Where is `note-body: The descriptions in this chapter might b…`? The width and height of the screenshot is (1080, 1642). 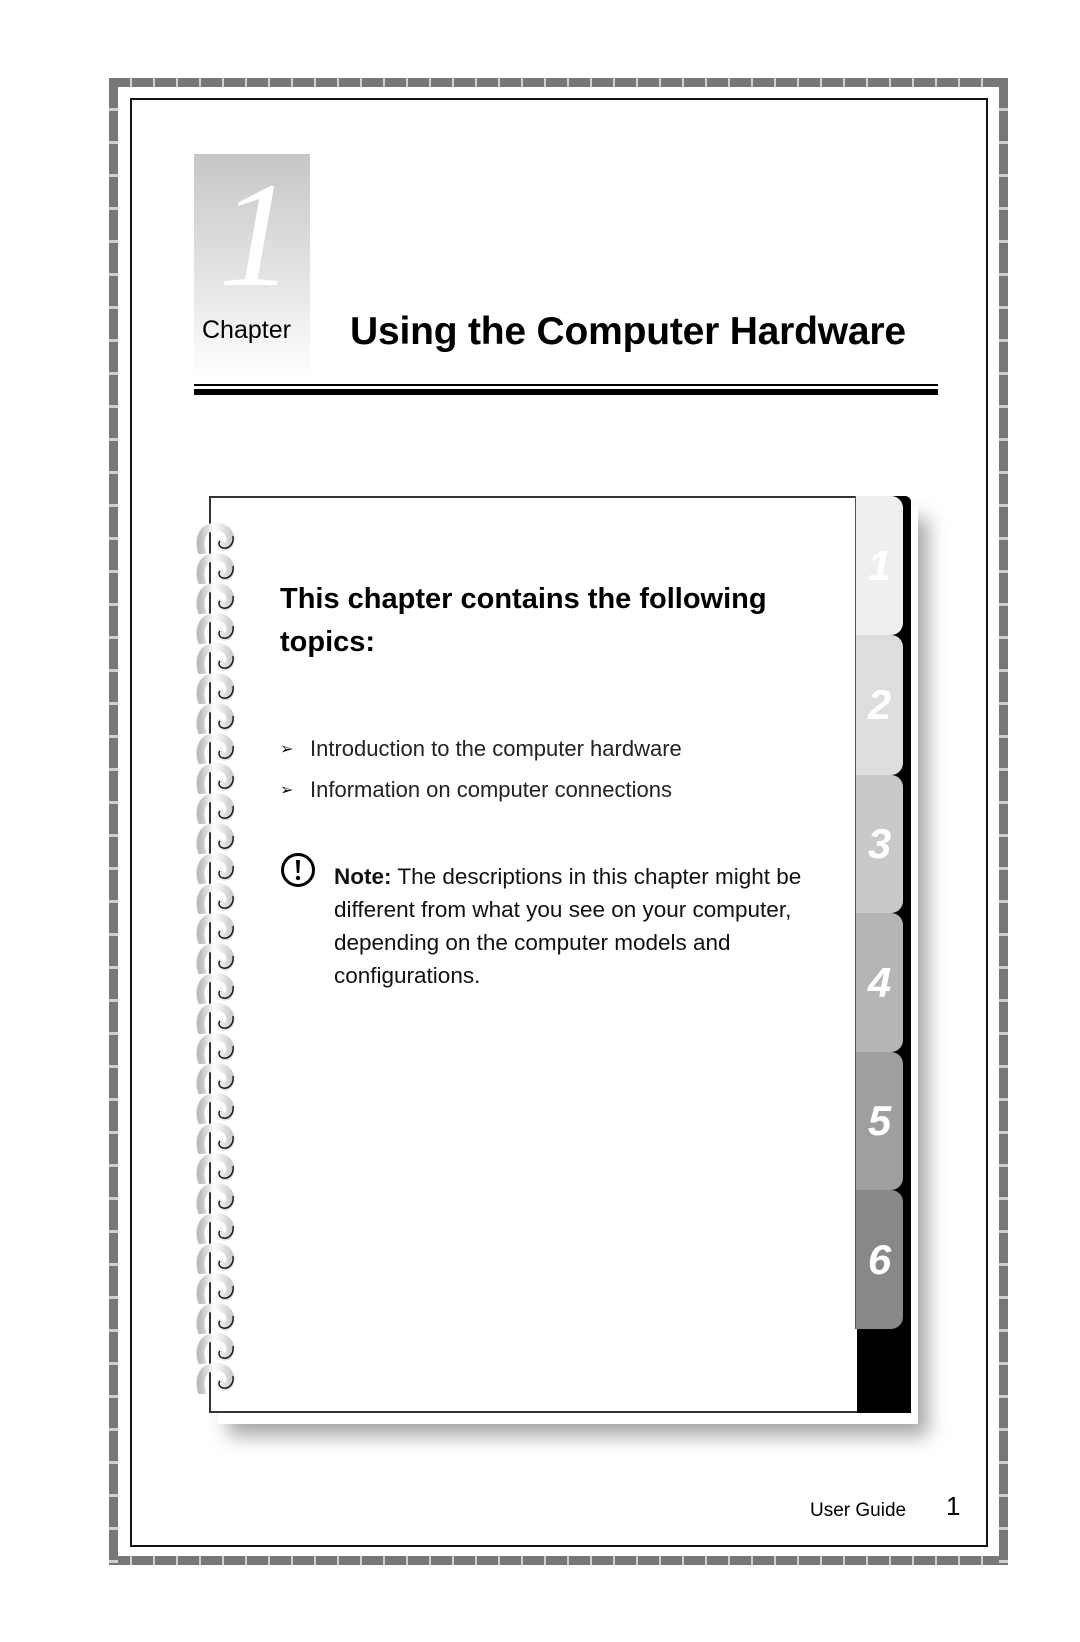 note-body: The descriptions in this chapter might b… is located at coordinates (568, 926).